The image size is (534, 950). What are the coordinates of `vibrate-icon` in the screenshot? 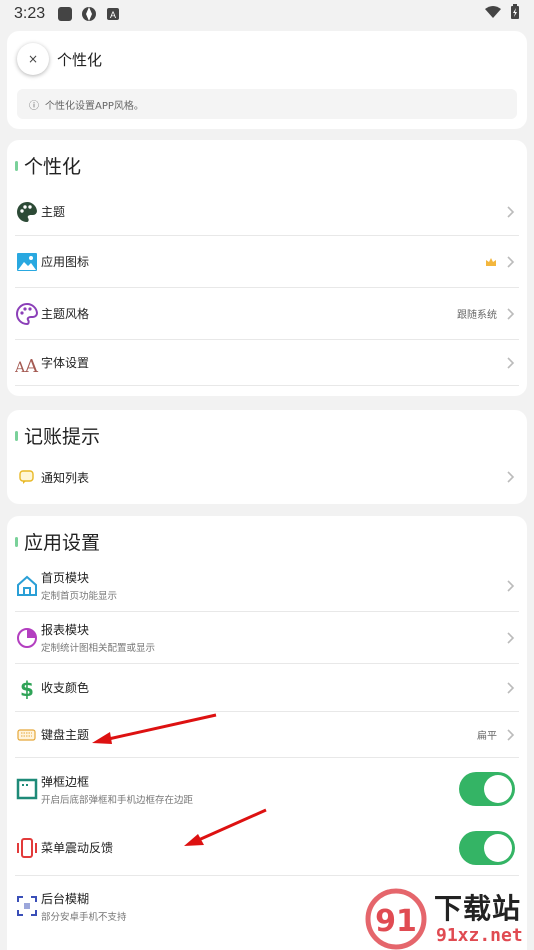 It's located at (27, 848).